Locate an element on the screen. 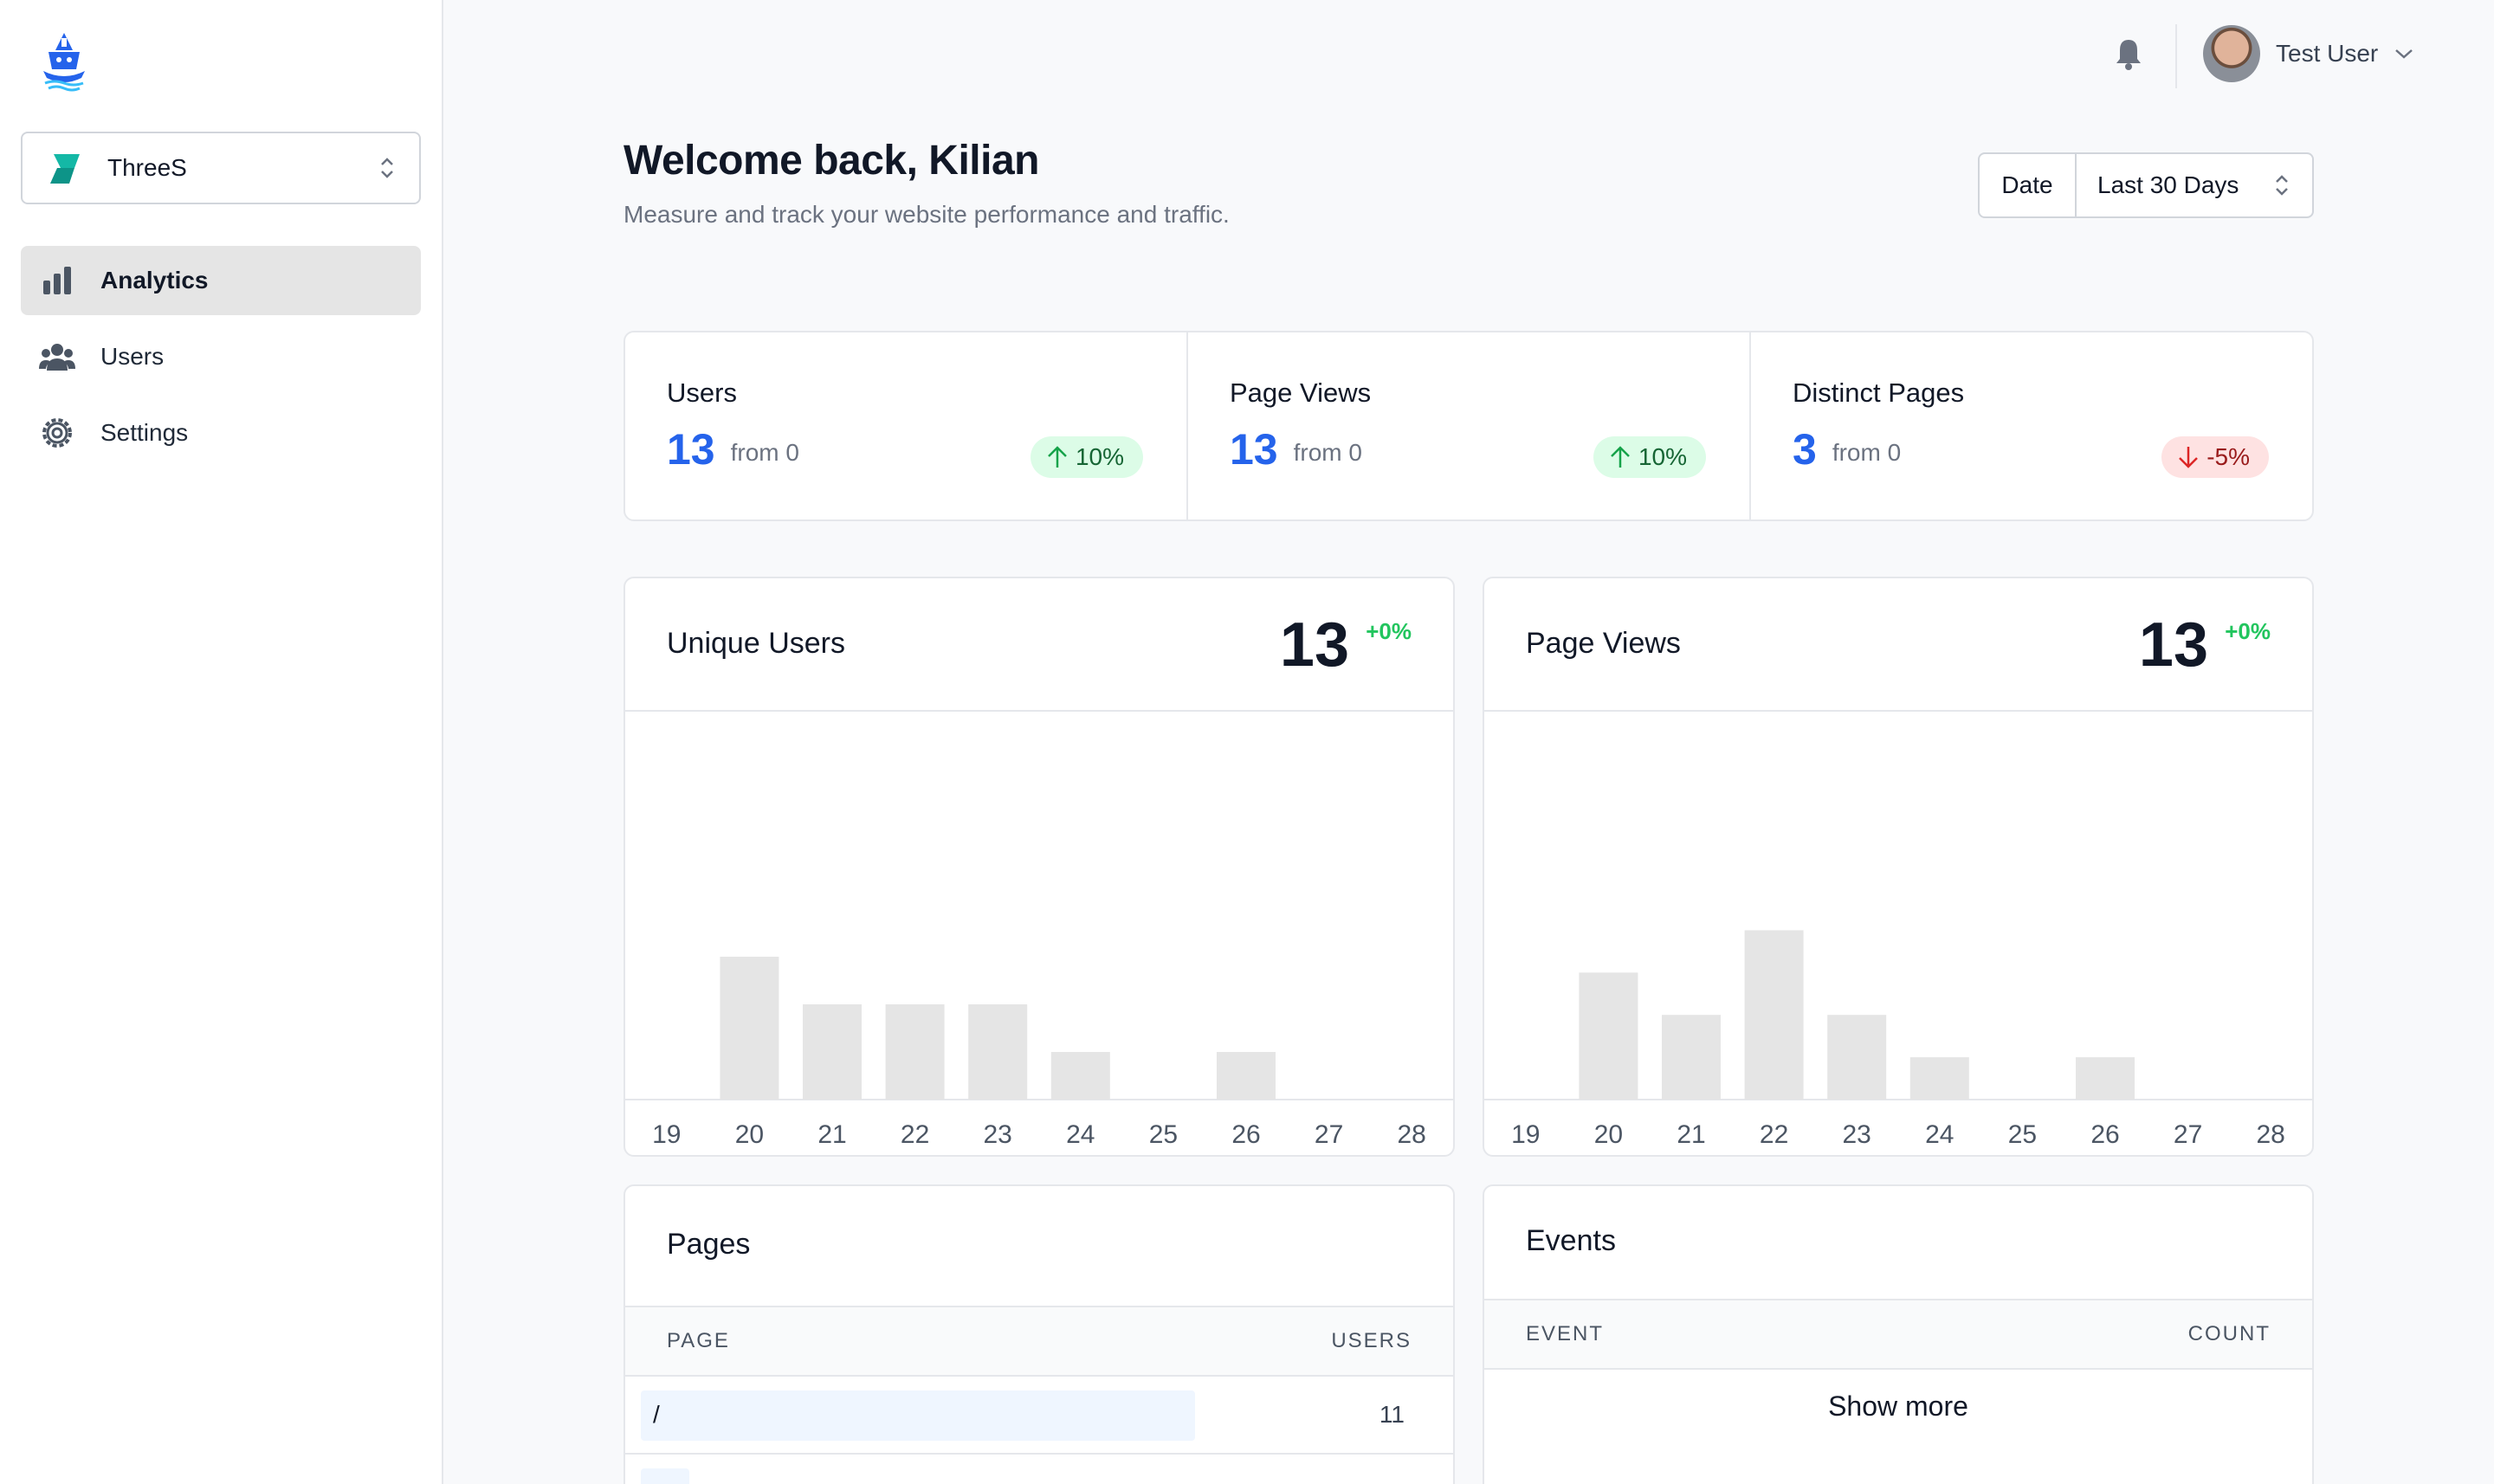 The width and height of the screenshot is (2494, 1484). topbar-divider is located at coordinates (2176, 56).